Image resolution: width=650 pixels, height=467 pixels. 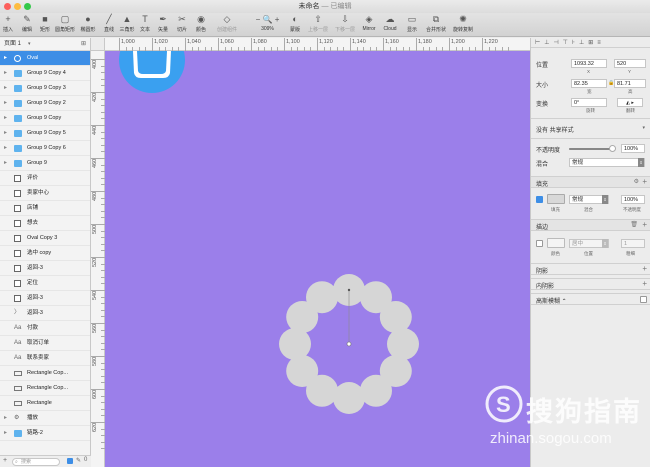 What do you see at coordinates (267, 25) in the screenshot?
I see `zoom-control: − 🔍 + 309%` at bounding box center [267, 25].